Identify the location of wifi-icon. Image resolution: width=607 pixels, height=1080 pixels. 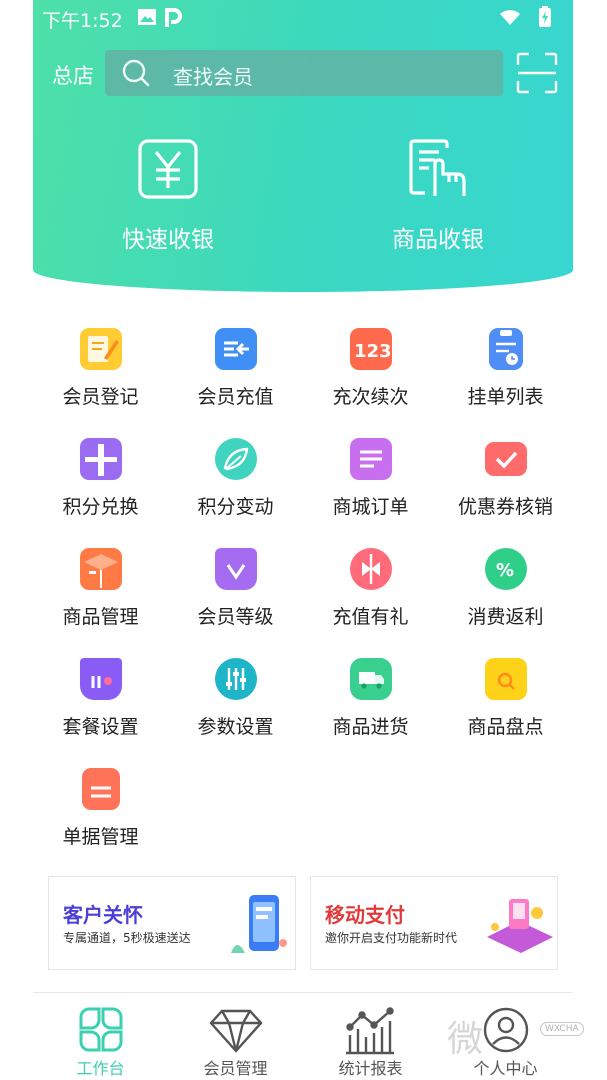
(510, 19).